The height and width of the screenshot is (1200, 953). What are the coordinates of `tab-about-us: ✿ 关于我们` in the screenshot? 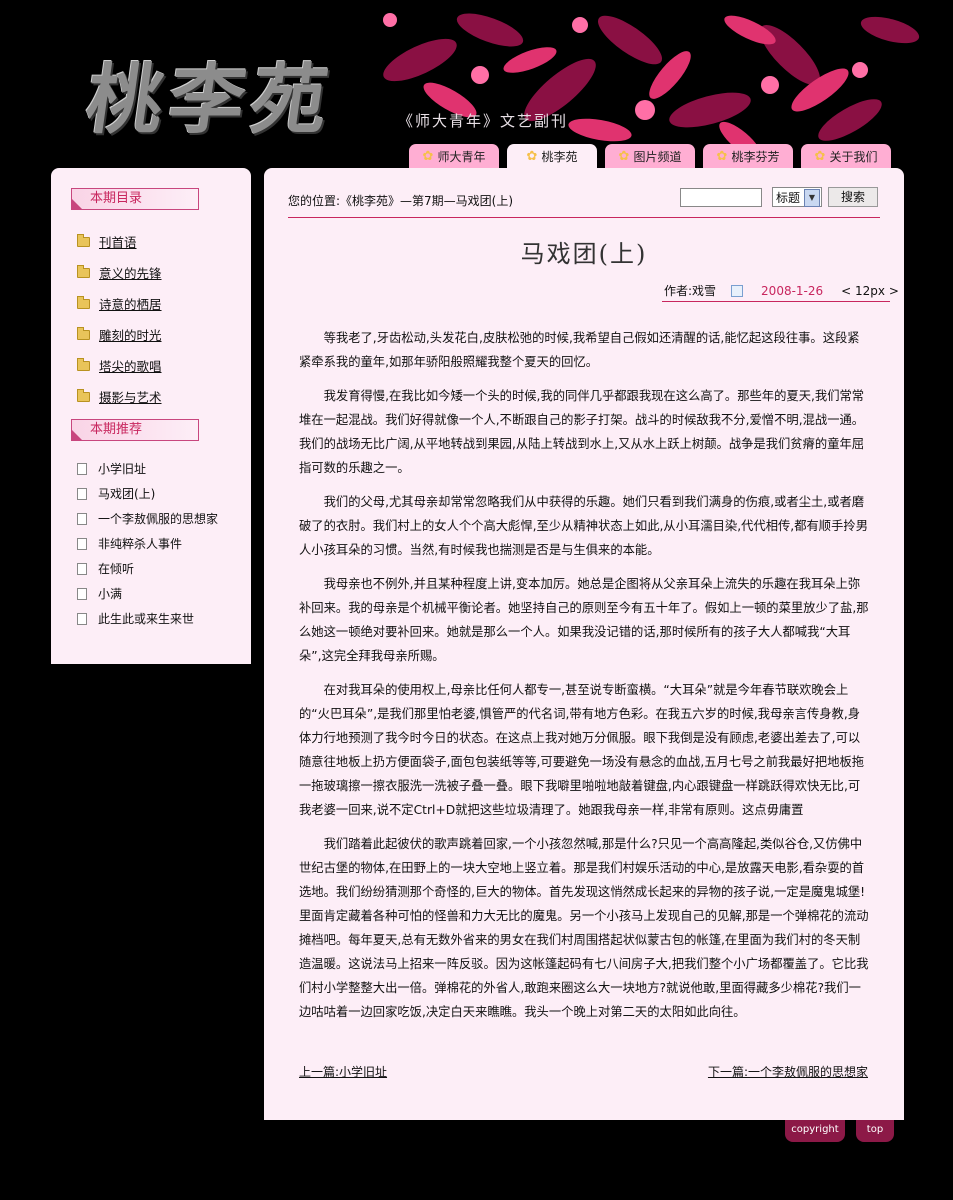 It's located at (846, 156).